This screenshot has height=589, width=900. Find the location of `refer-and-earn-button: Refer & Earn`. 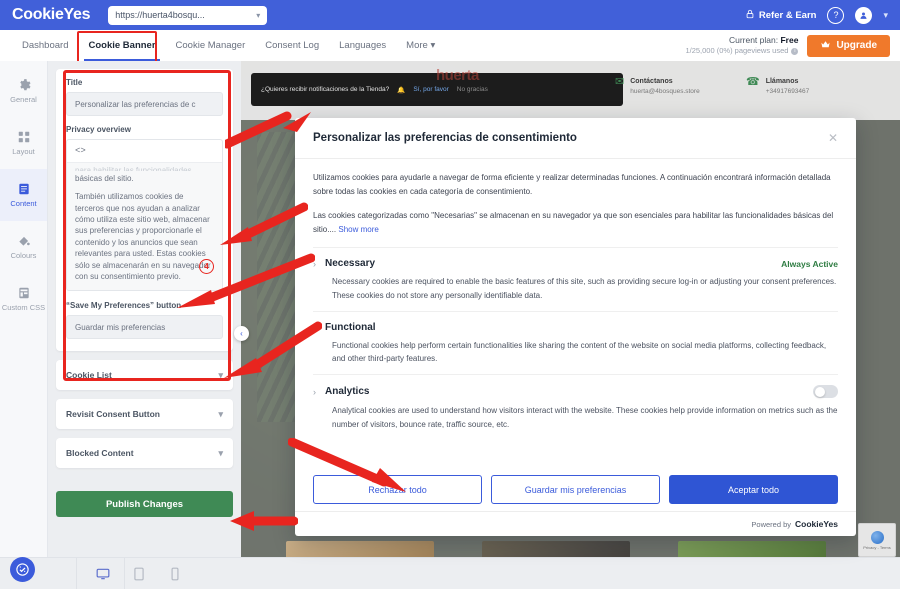

refer-and-earn-button: Refer & Earn is located at coordinates (780, 15).